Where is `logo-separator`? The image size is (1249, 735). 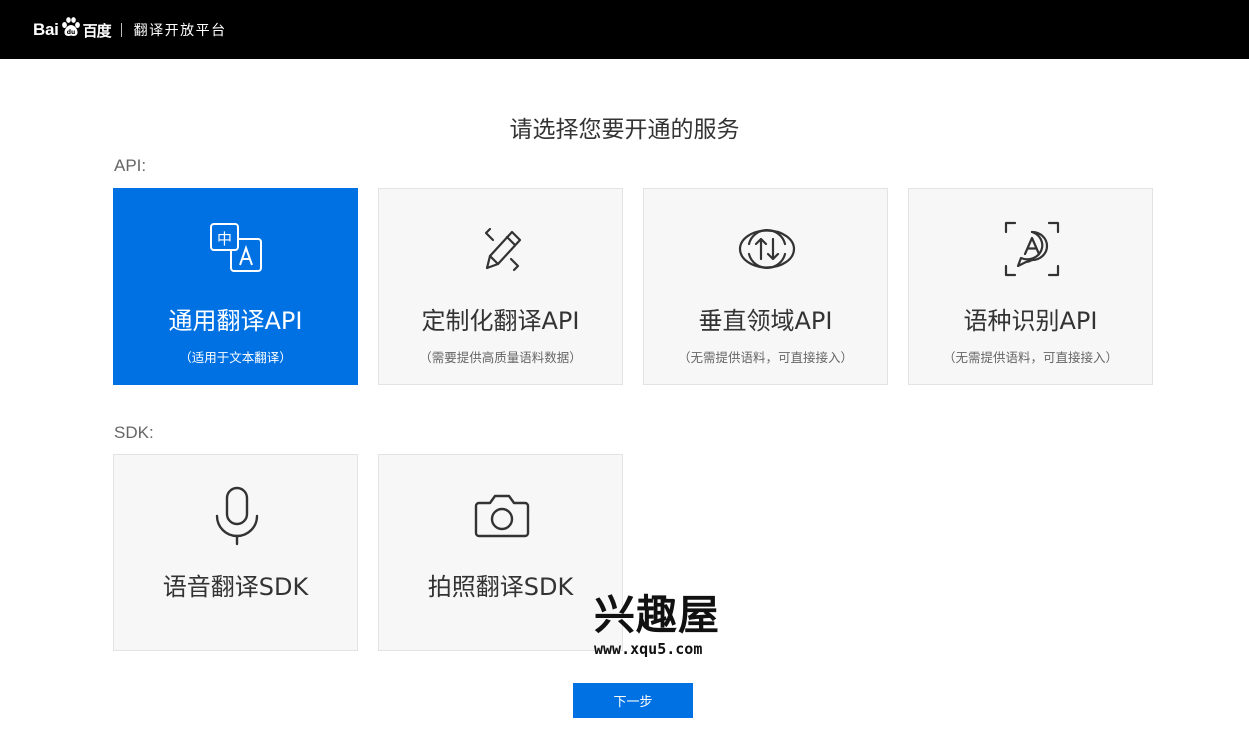
logo-separator is located at coordinates (121, 30).